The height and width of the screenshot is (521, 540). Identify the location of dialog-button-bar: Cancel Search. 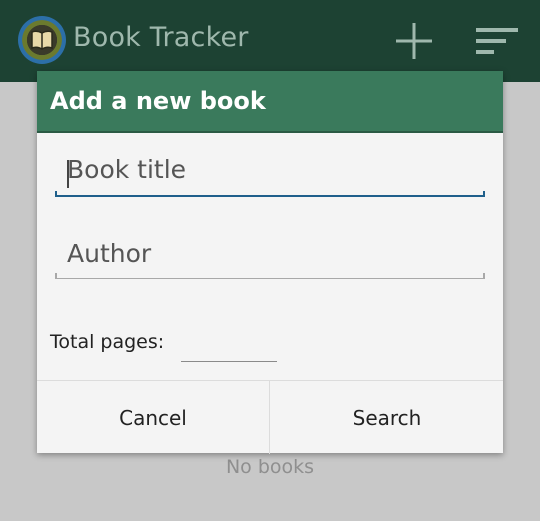
(270, 417).